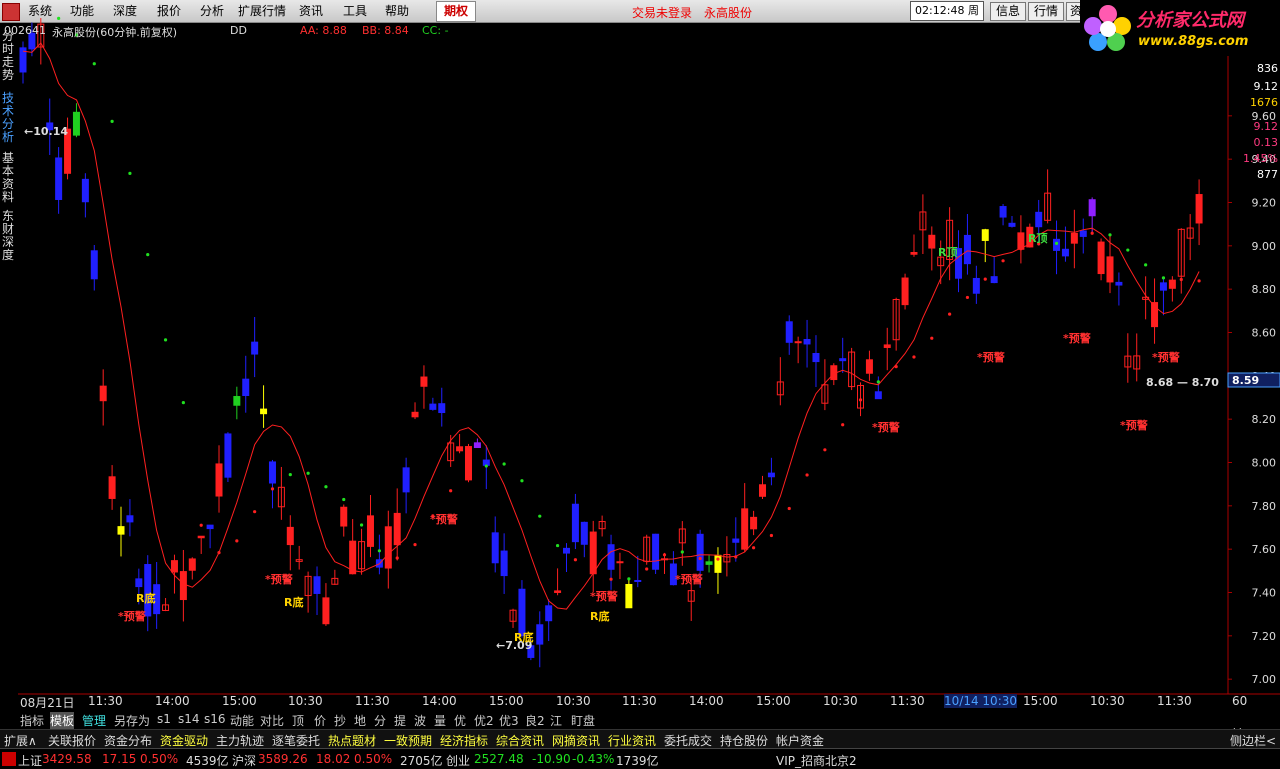 The image size is (1280, 769). Describe the element at coordinates (1264, 549) in the screenshot. I see `y-tick-label: 7.60` at that location.